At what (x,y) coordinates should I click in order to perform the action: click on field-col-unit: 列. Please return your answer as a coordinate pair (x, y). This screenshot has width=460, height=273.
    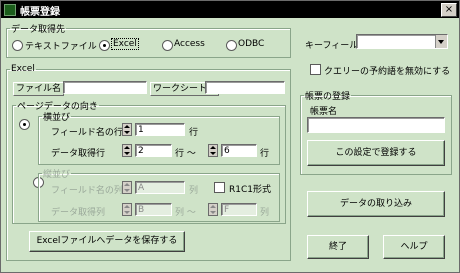
    Looking at the image, I should click on (194, 191).